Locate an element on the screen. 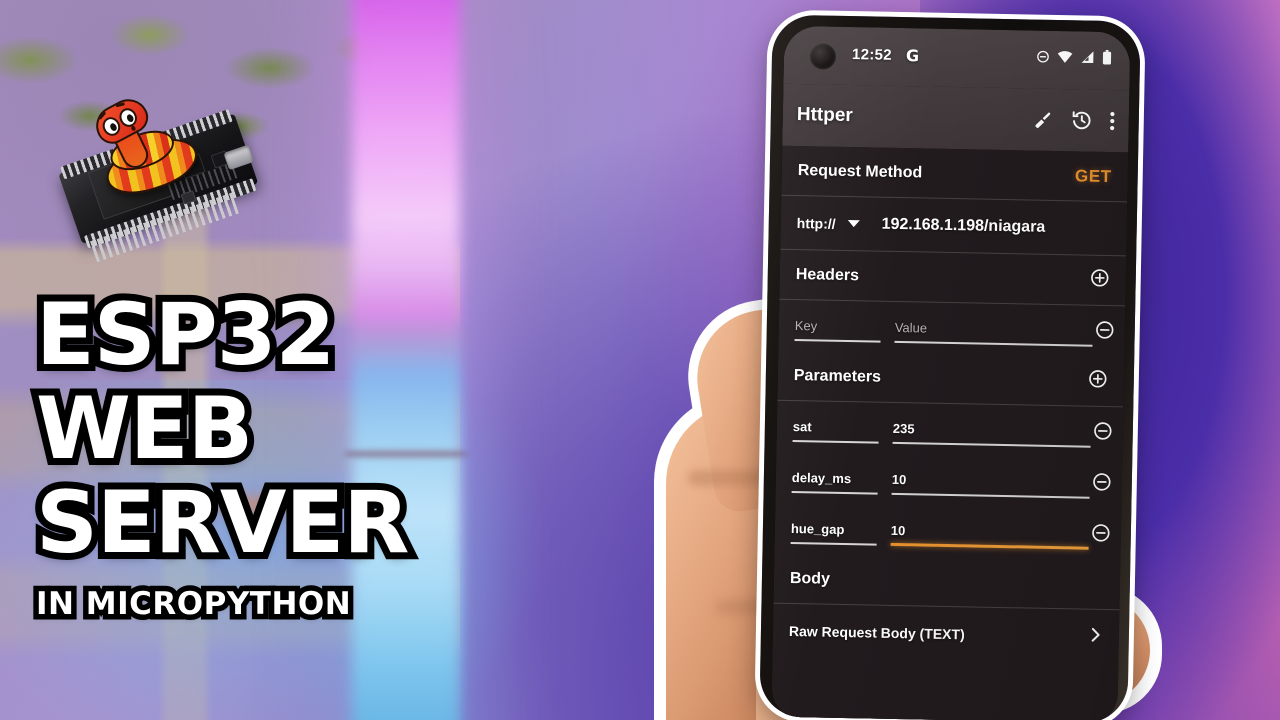 The height and width of the screenshot is (720, 1280). parameters-section-row: Parameters is located at coordinates (951, 379).